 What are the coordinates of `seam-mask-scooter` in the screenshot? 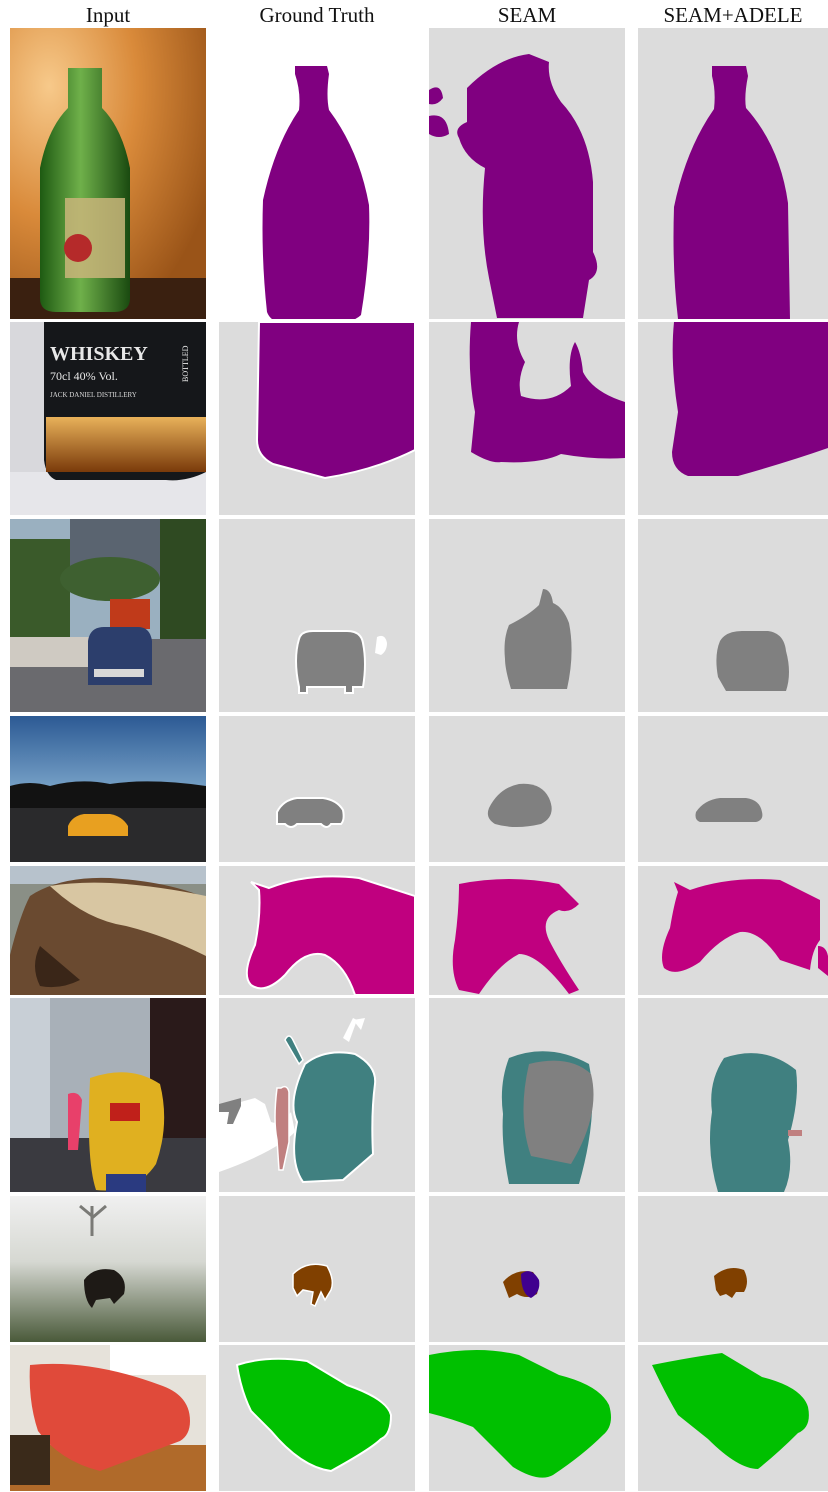 It's located at (527, 1095).